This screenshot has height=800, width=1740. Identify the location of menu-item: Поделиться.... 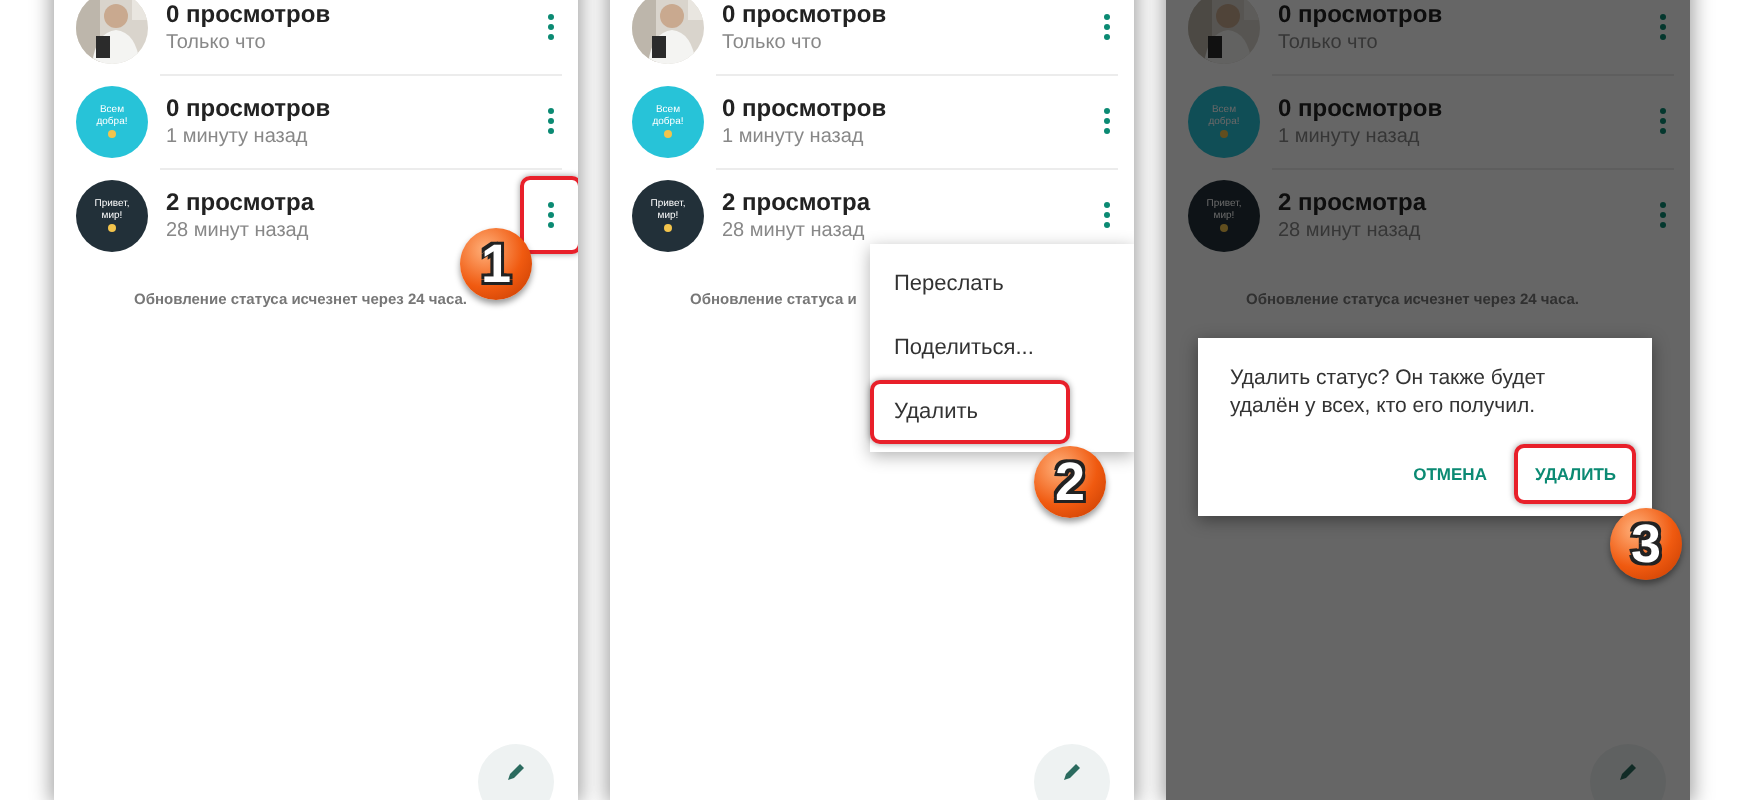
(1002, 348).